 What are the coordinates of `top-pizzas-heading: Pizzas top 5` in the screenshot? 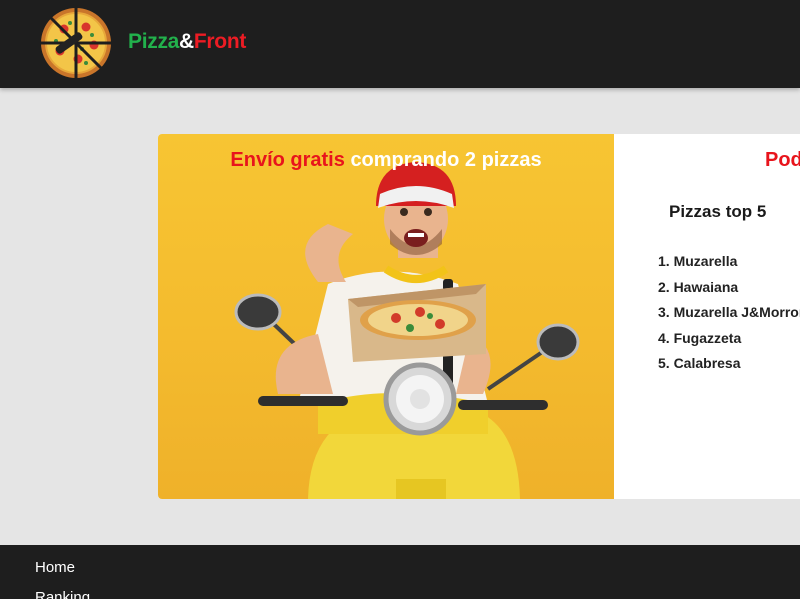 It's located at (718, 211).